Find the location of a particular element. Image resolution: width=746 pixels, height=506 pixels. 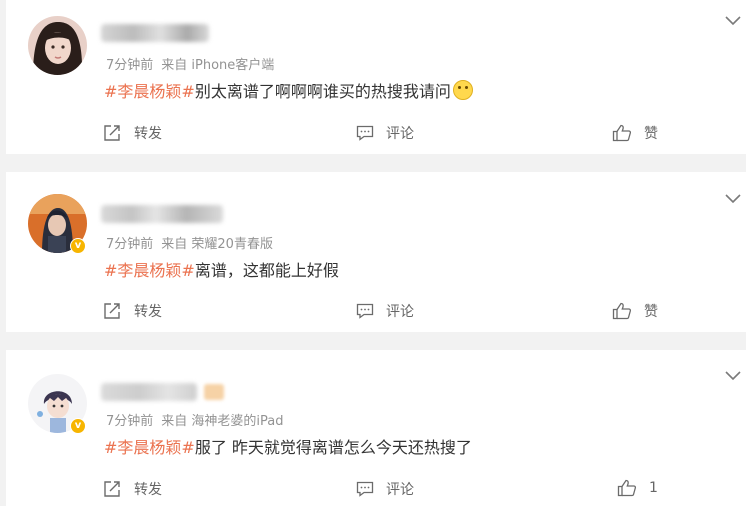

post-text: #李晨杨颖#服了 昨天就觉得离谱怎么今天还热搜了 is located at coordinates (288, 446).